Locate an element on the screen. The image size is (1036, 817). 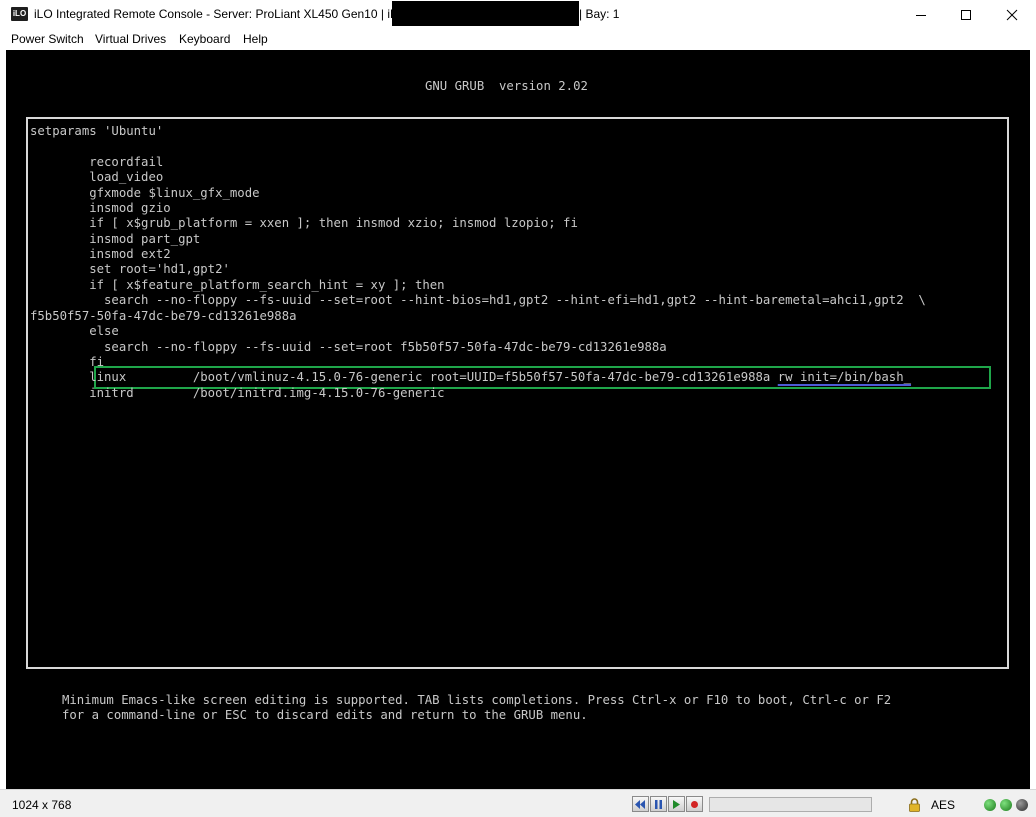
minimize-icon is located at coordinates (921, 15).